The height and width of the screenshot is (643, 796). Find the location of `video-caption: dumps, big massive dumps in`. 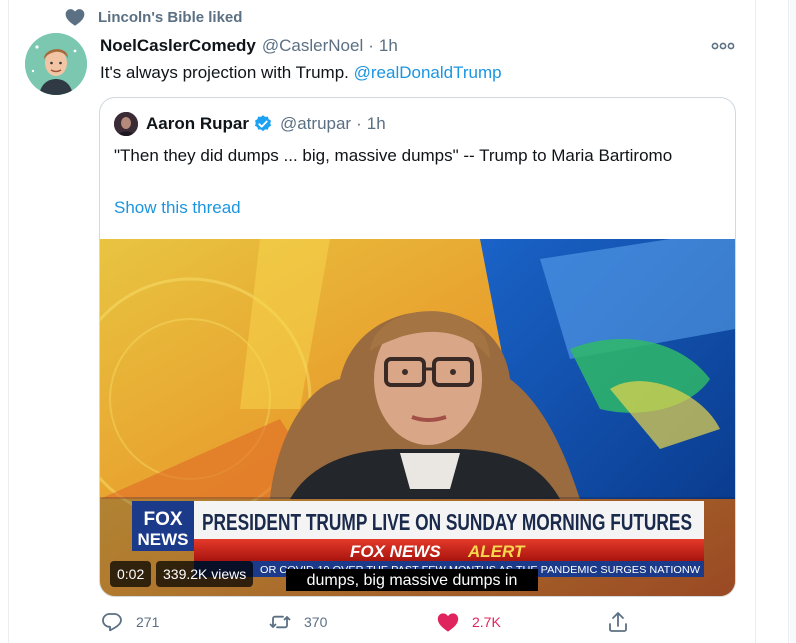

video-caption: dumps, big massive dumps in is located at coordinates (412, 580).